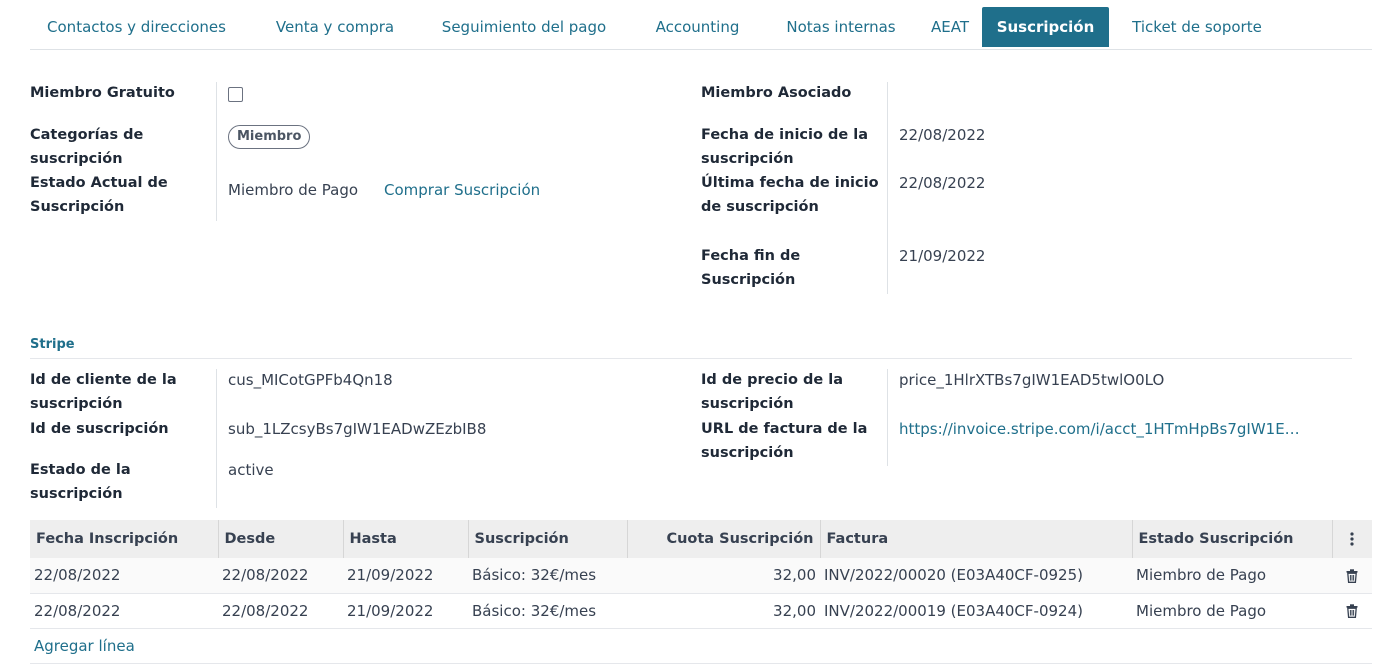 The width and height of the screenshot is (1388, 668). What do you see at coordinates (269, 137) in the screenshot?
I see `category-tag-miembro: Miembro` at bounding box center [269, 137].